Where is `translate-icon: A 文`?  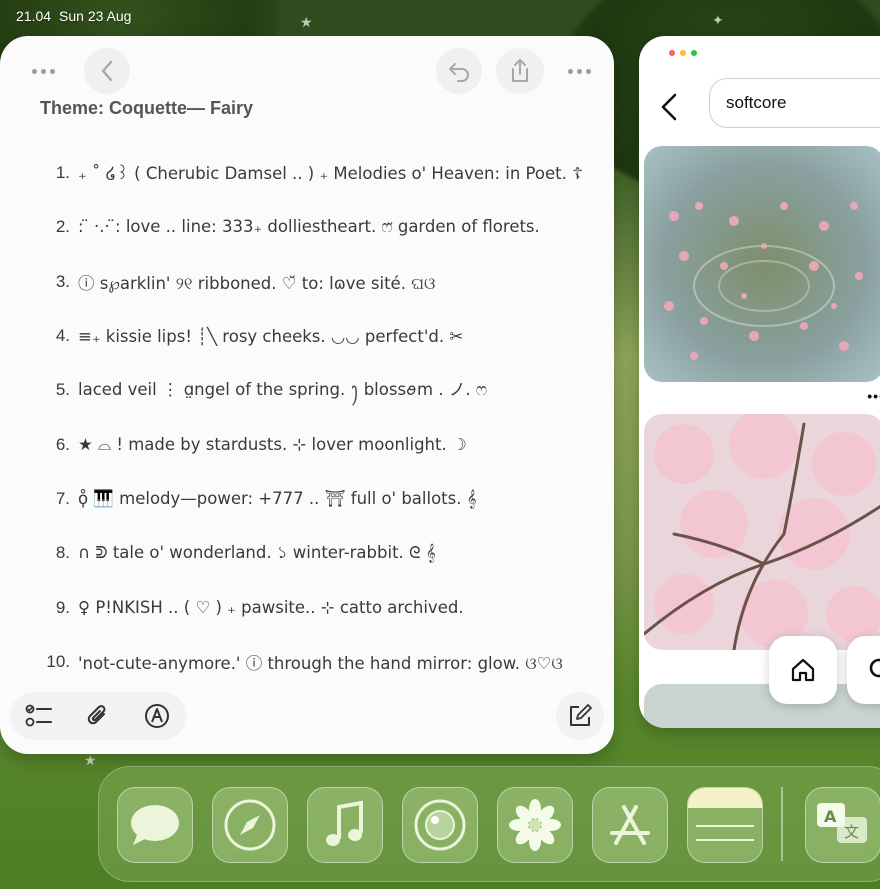
translate-icon: A 文 is located at coordinates (842, 823).